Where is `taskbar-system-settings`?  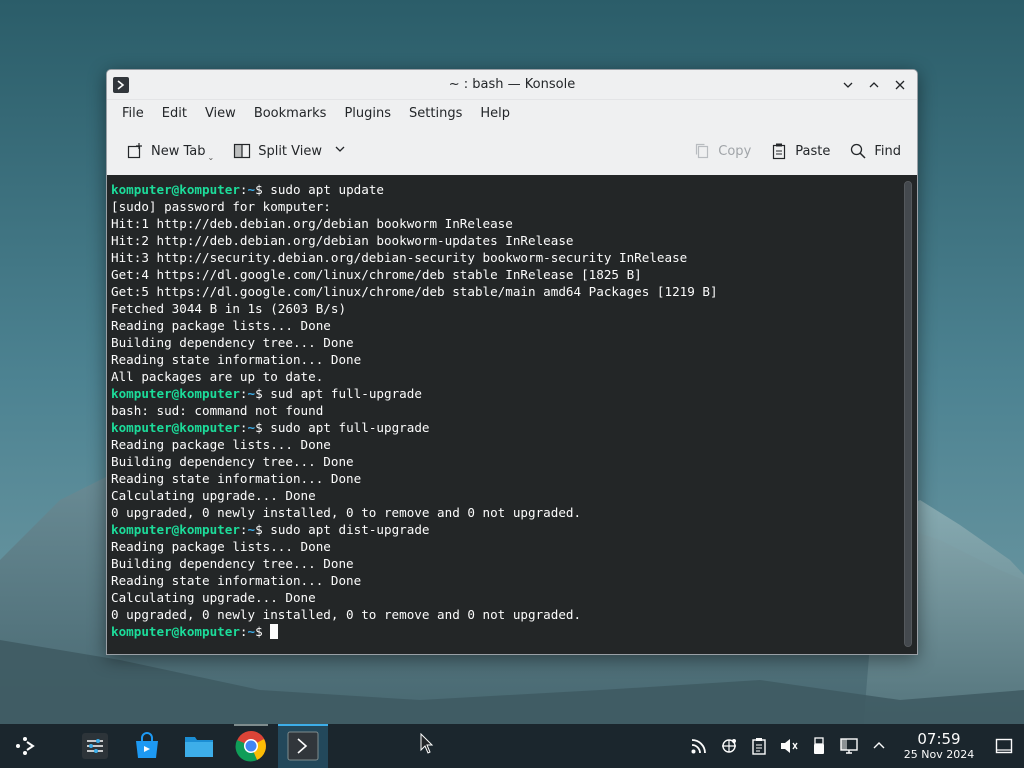
taskbar-system-settings is located at coordinates (95, 746).